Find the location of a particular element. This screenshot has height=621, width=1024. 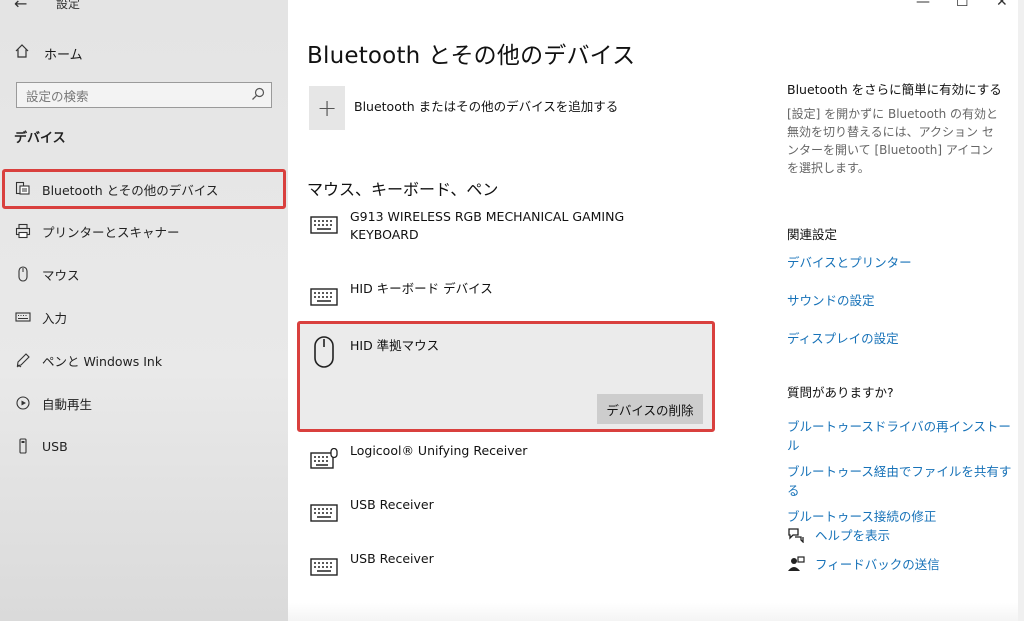

pen-icon is located at coordinates (23, 360).